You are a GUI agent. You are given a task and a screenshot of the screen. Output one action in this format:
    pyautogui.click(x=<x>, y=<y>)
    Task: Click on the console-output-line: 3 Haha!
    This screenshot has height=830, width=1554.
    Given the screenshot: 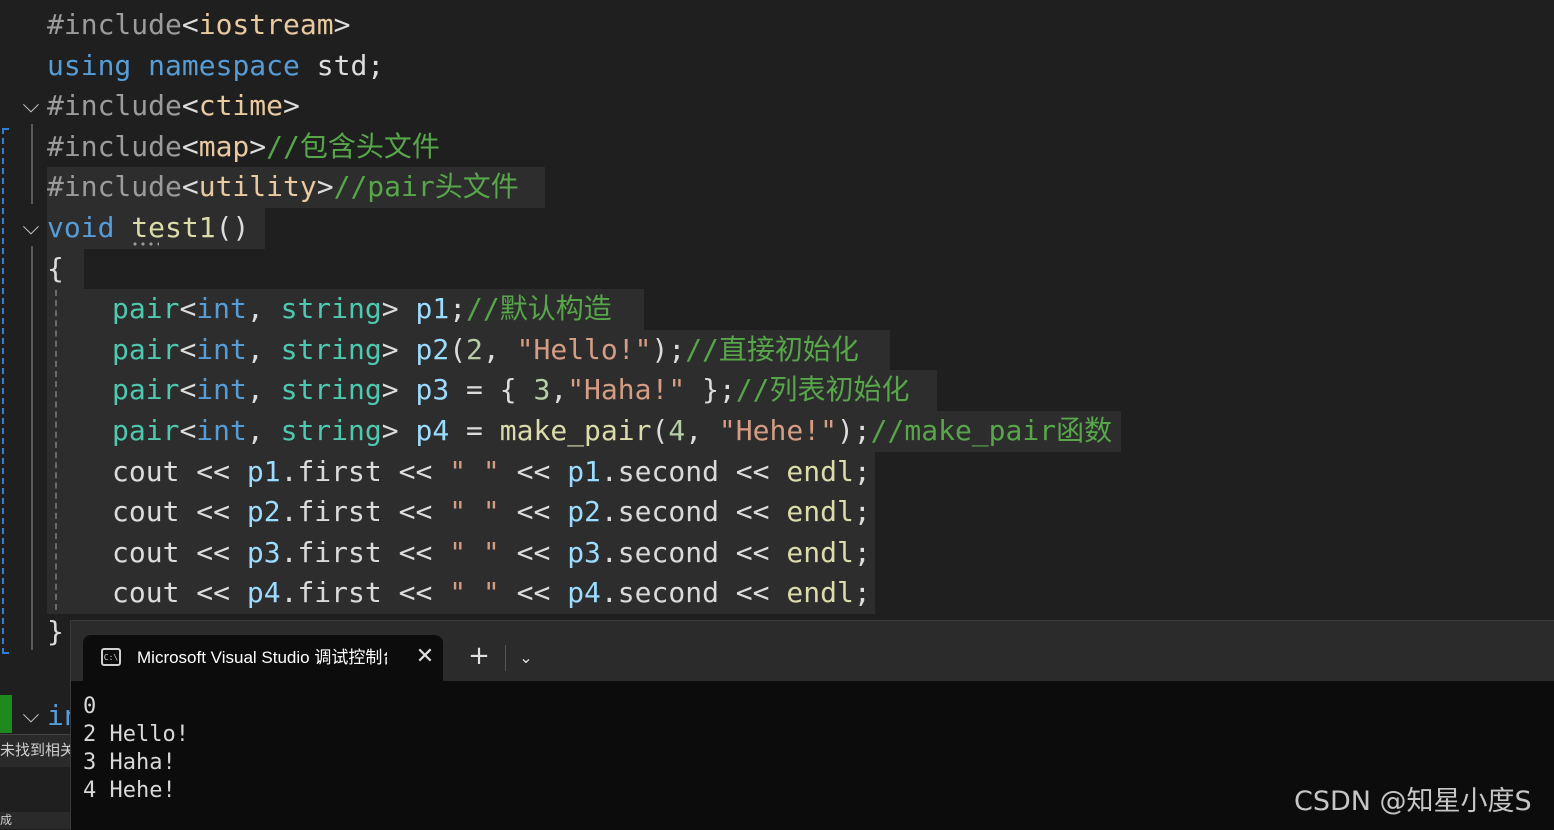 What is the action you would take?
    pyautogui.click(x=129, y=762)
    